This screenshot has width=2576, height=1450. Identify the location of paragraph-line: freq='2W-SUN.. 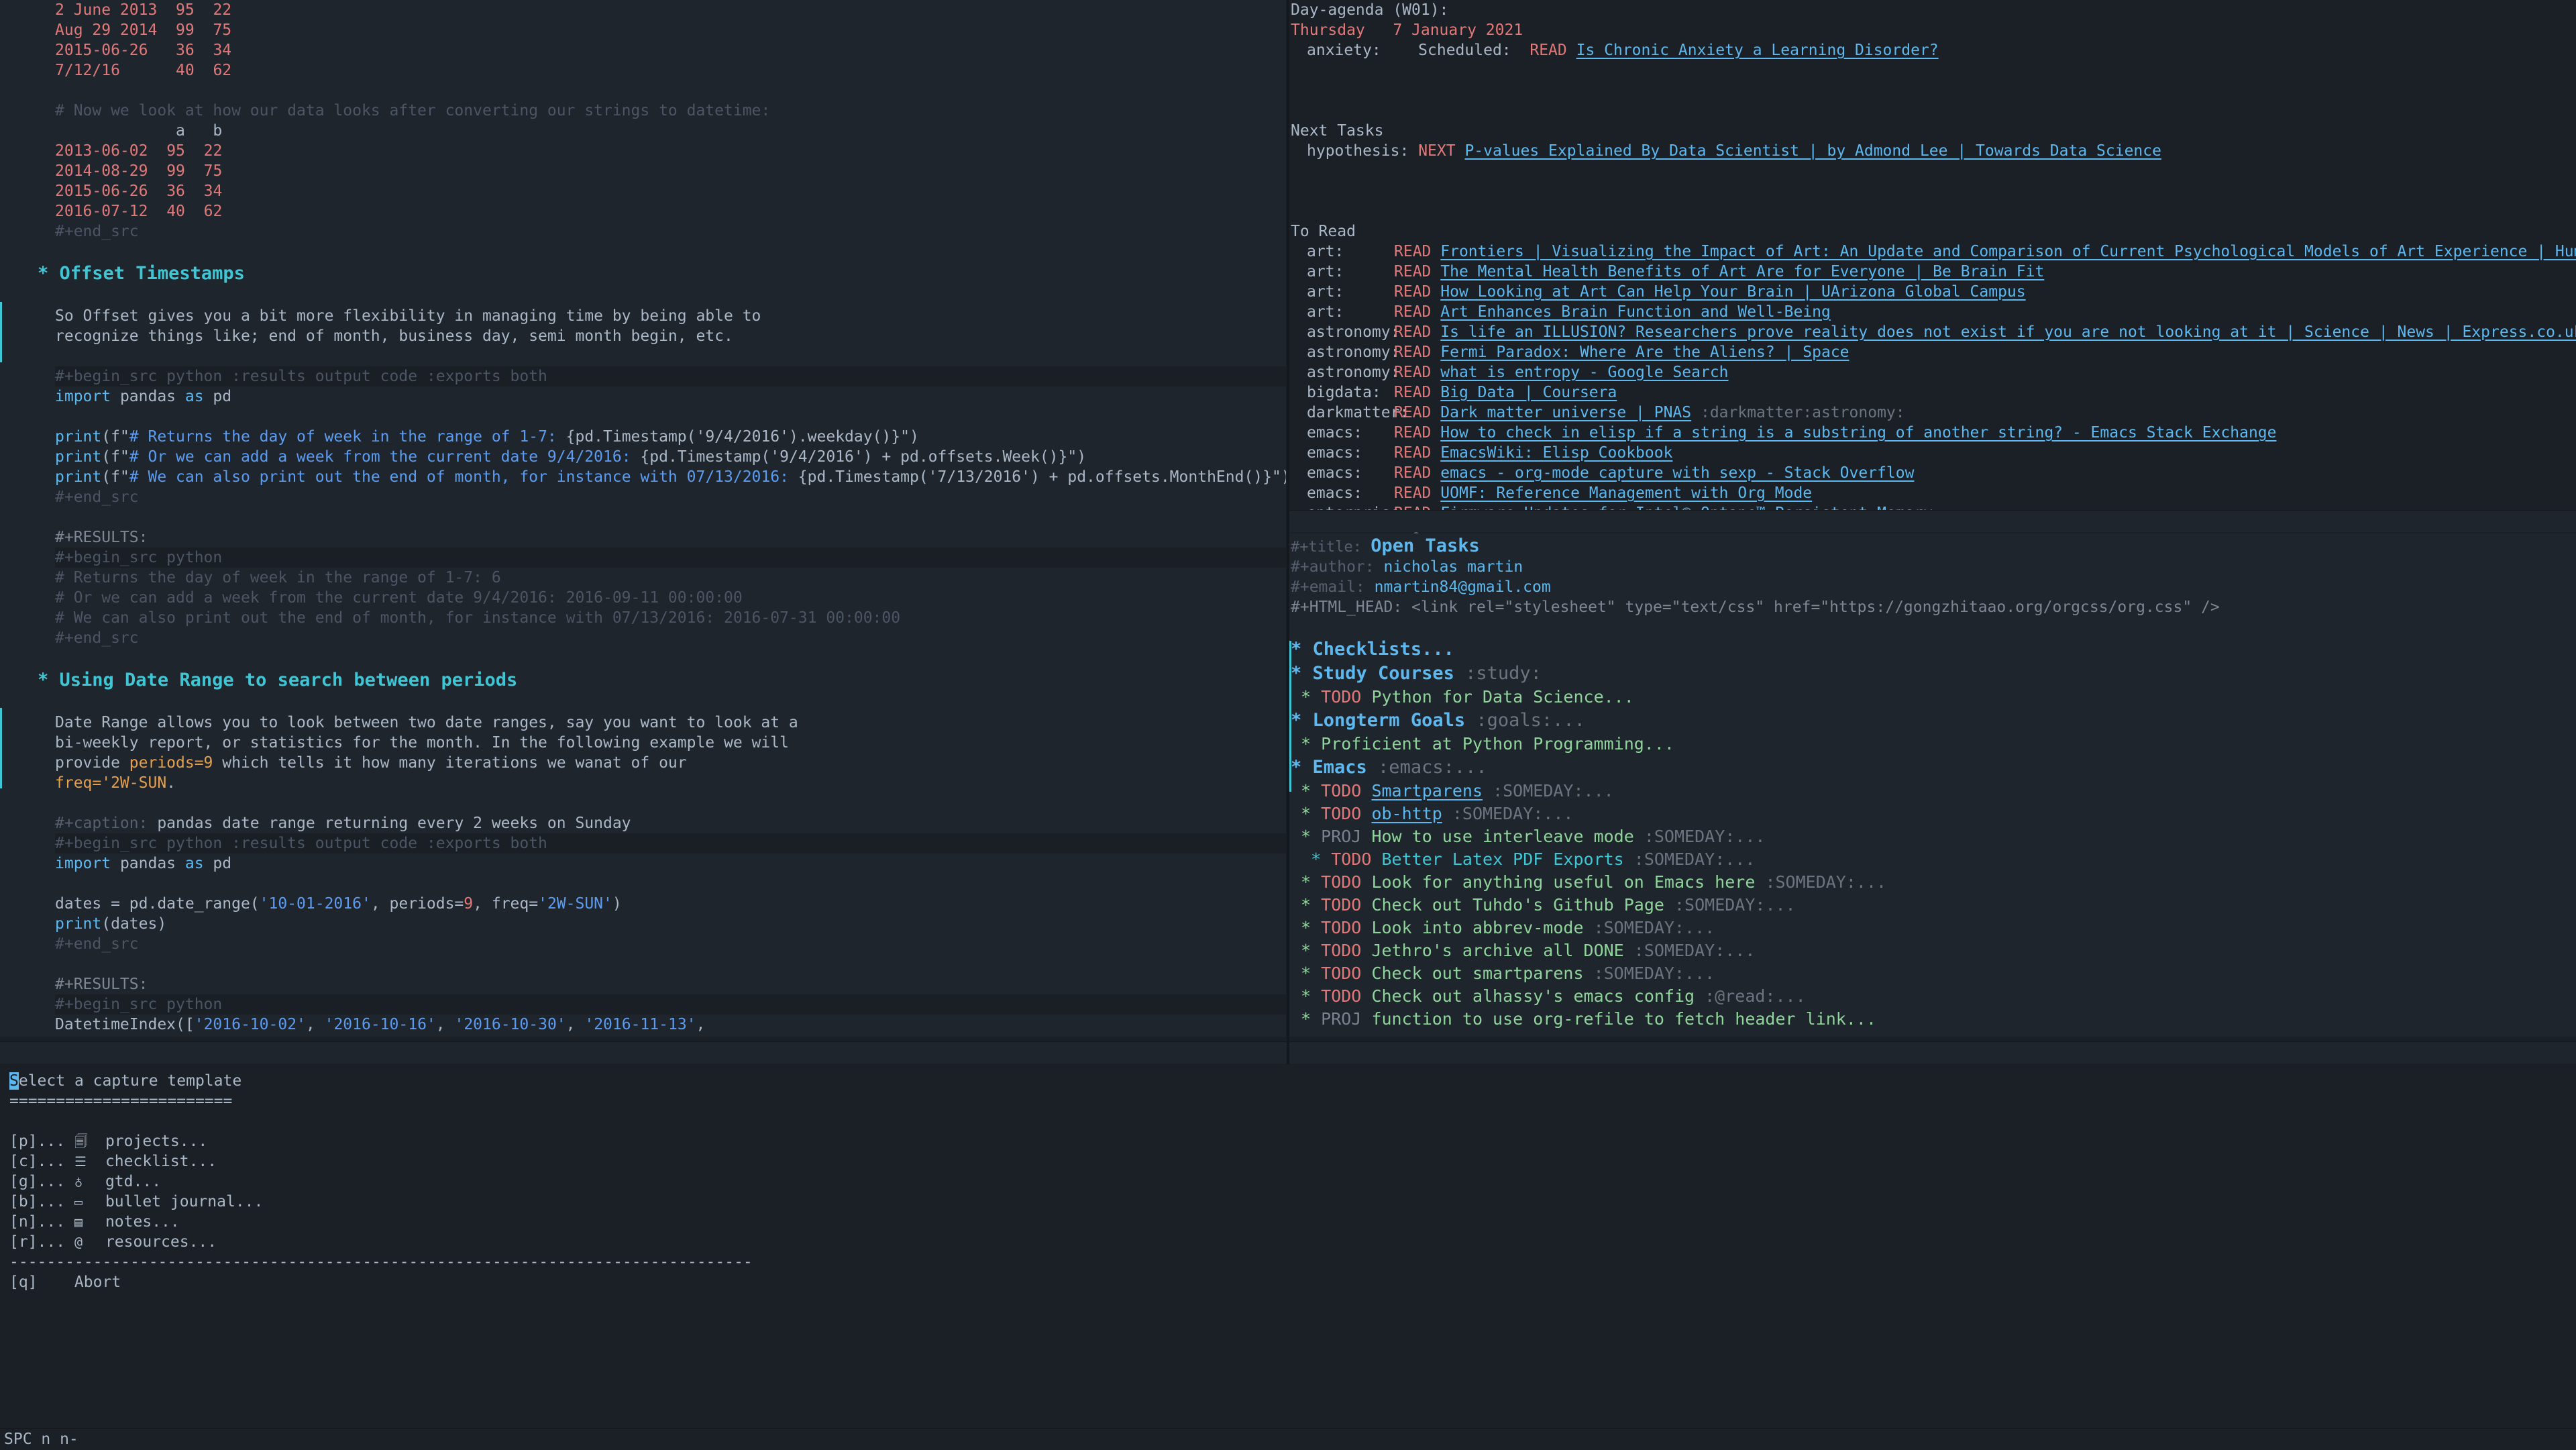
(670, 783).